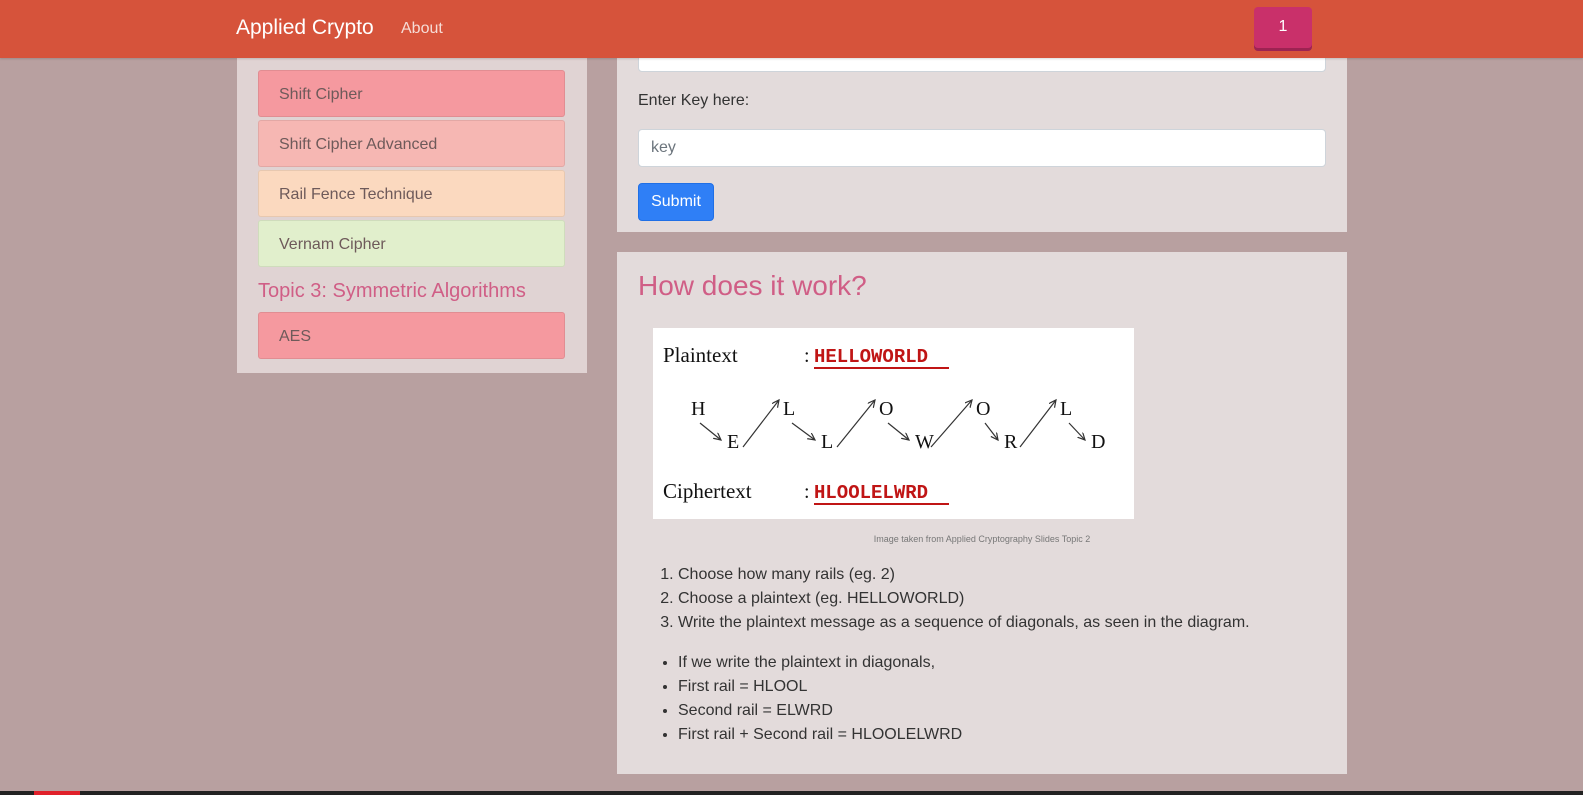 This screenshot has height=795, width=1583. Describe the element at coordinates (358, 144) in the screenshot. I see `sidebar-item-label: Shift Cipher Advanced` at that location.